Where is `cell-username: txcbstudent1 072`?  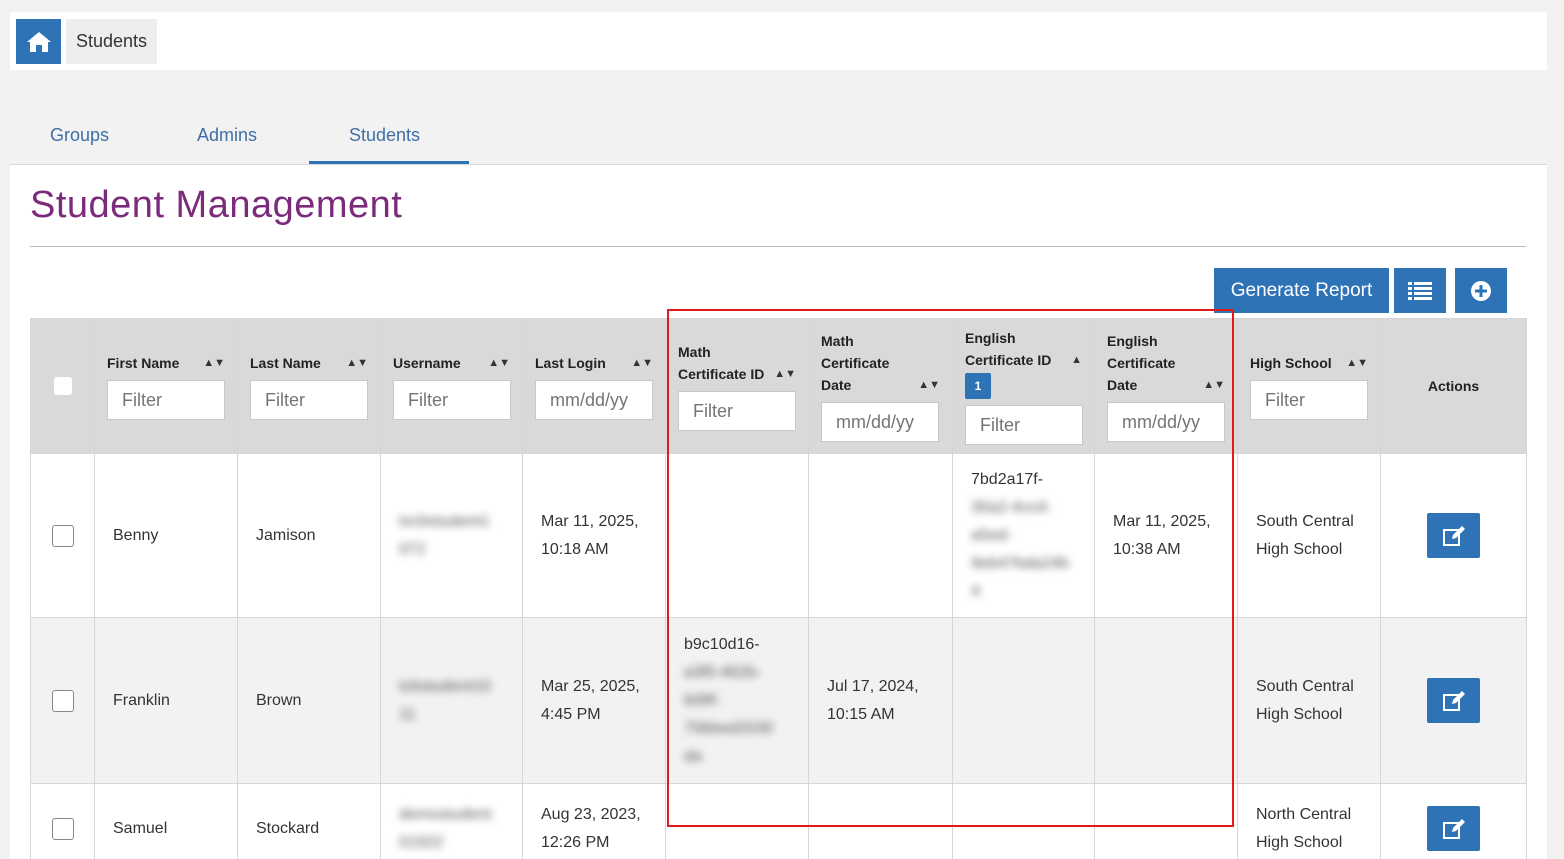 cell-username: txcbstudent1 072 is located at coordinates (451, 535).